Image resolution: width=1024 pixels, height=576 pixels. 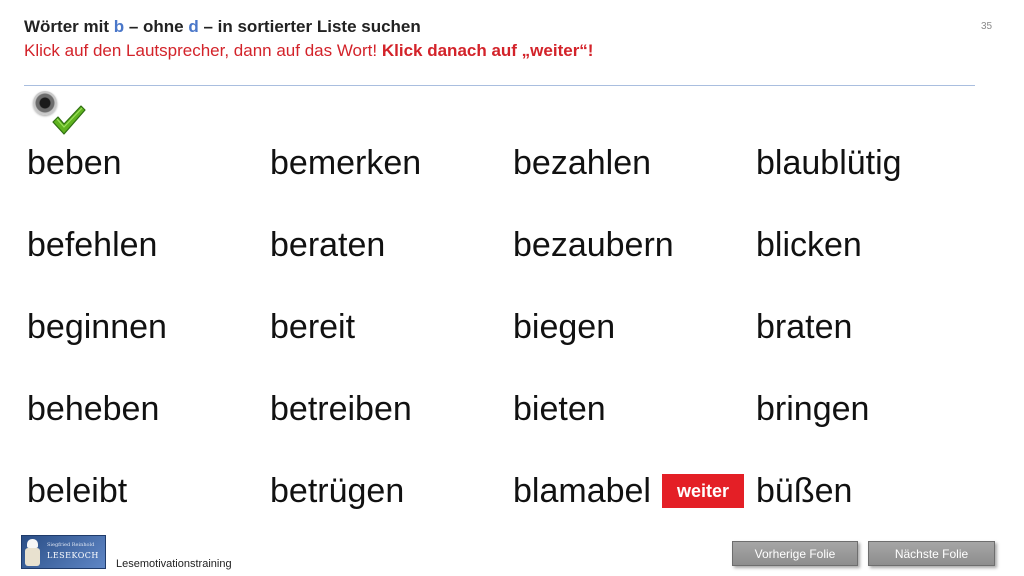 I want to click on word-col1-1: beben, so click(x=74, y=163).